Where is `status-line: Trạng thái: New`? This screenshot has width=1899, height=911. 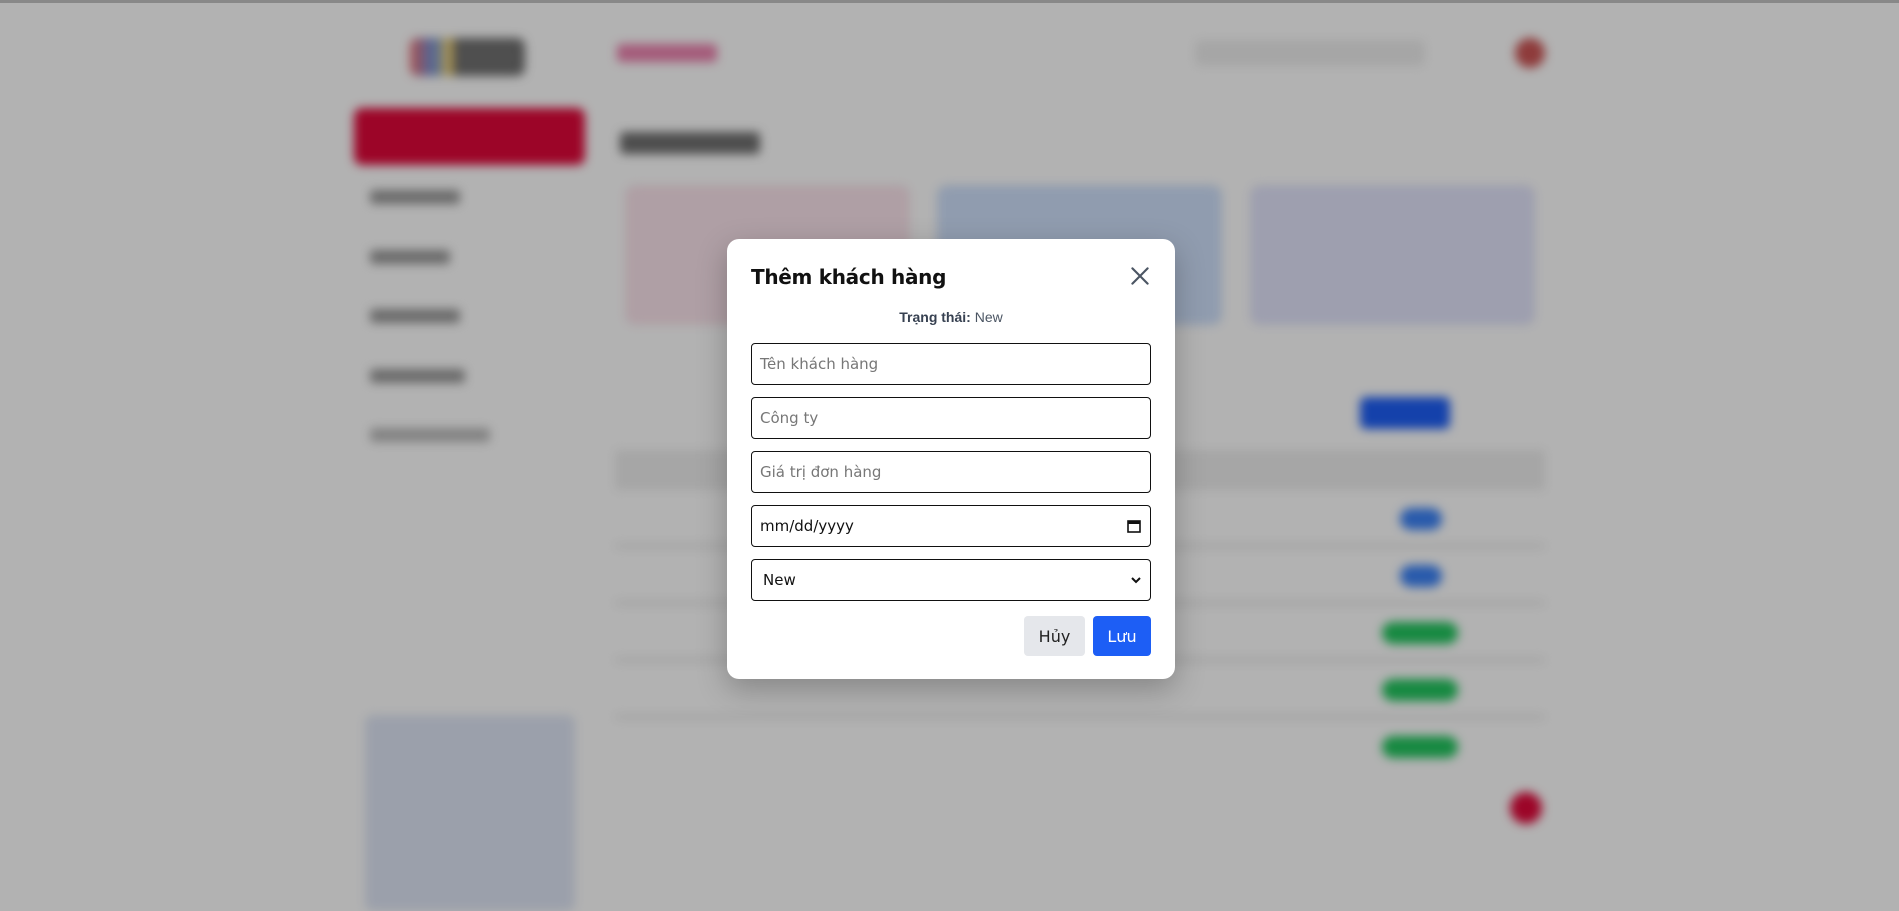 status-line: Trạng thái: New is located at coordinates (951, 317).